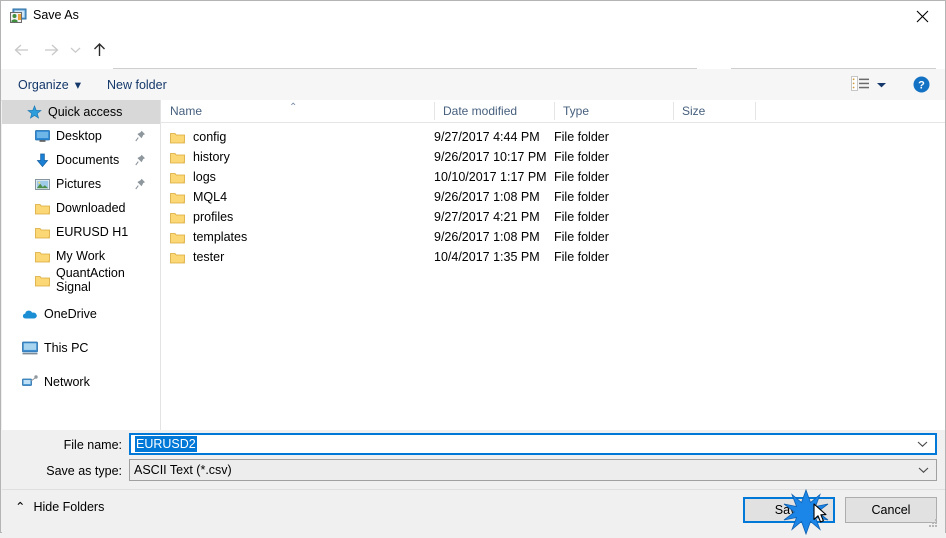 Image resolution: width=946 pixels, height=538 pixels. What do you see at coordinates (81, 112) in the screenshot?
I see `sidebar-item-quick-access: Quick access` at bounding box center [81, 112].